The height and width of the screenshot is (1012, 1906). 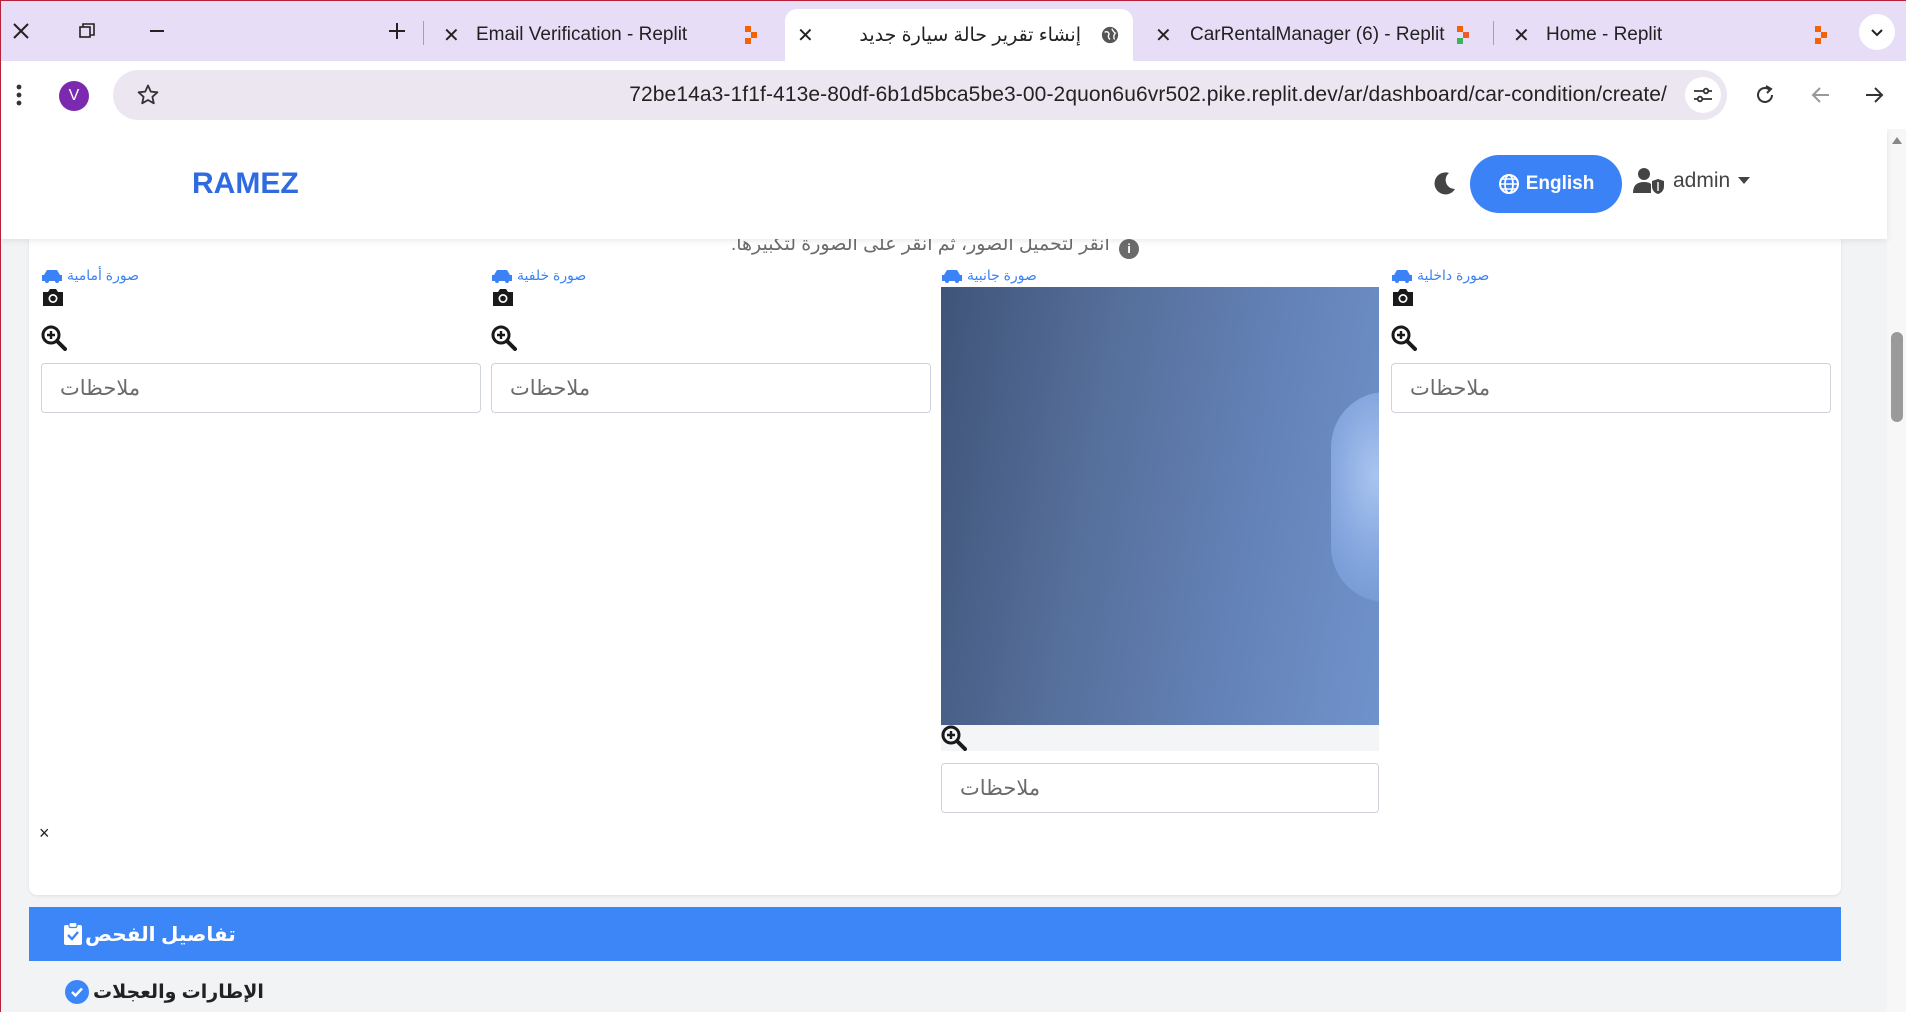 I want to click on tires-wheels-label: الإطارات والعجلات, so click(x=178, y=992).